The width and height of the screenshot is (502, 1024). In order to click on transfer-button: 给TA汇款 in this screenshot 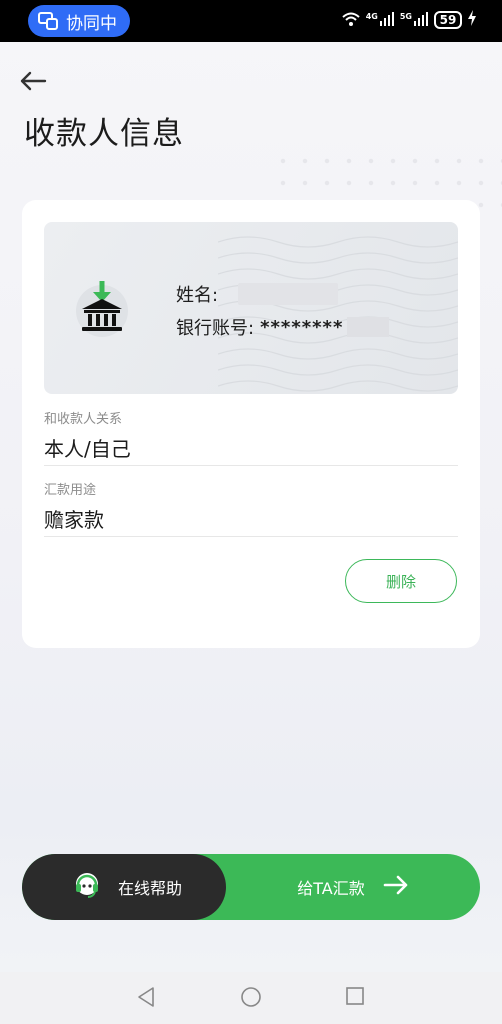, I will do `click(353, 887)`.